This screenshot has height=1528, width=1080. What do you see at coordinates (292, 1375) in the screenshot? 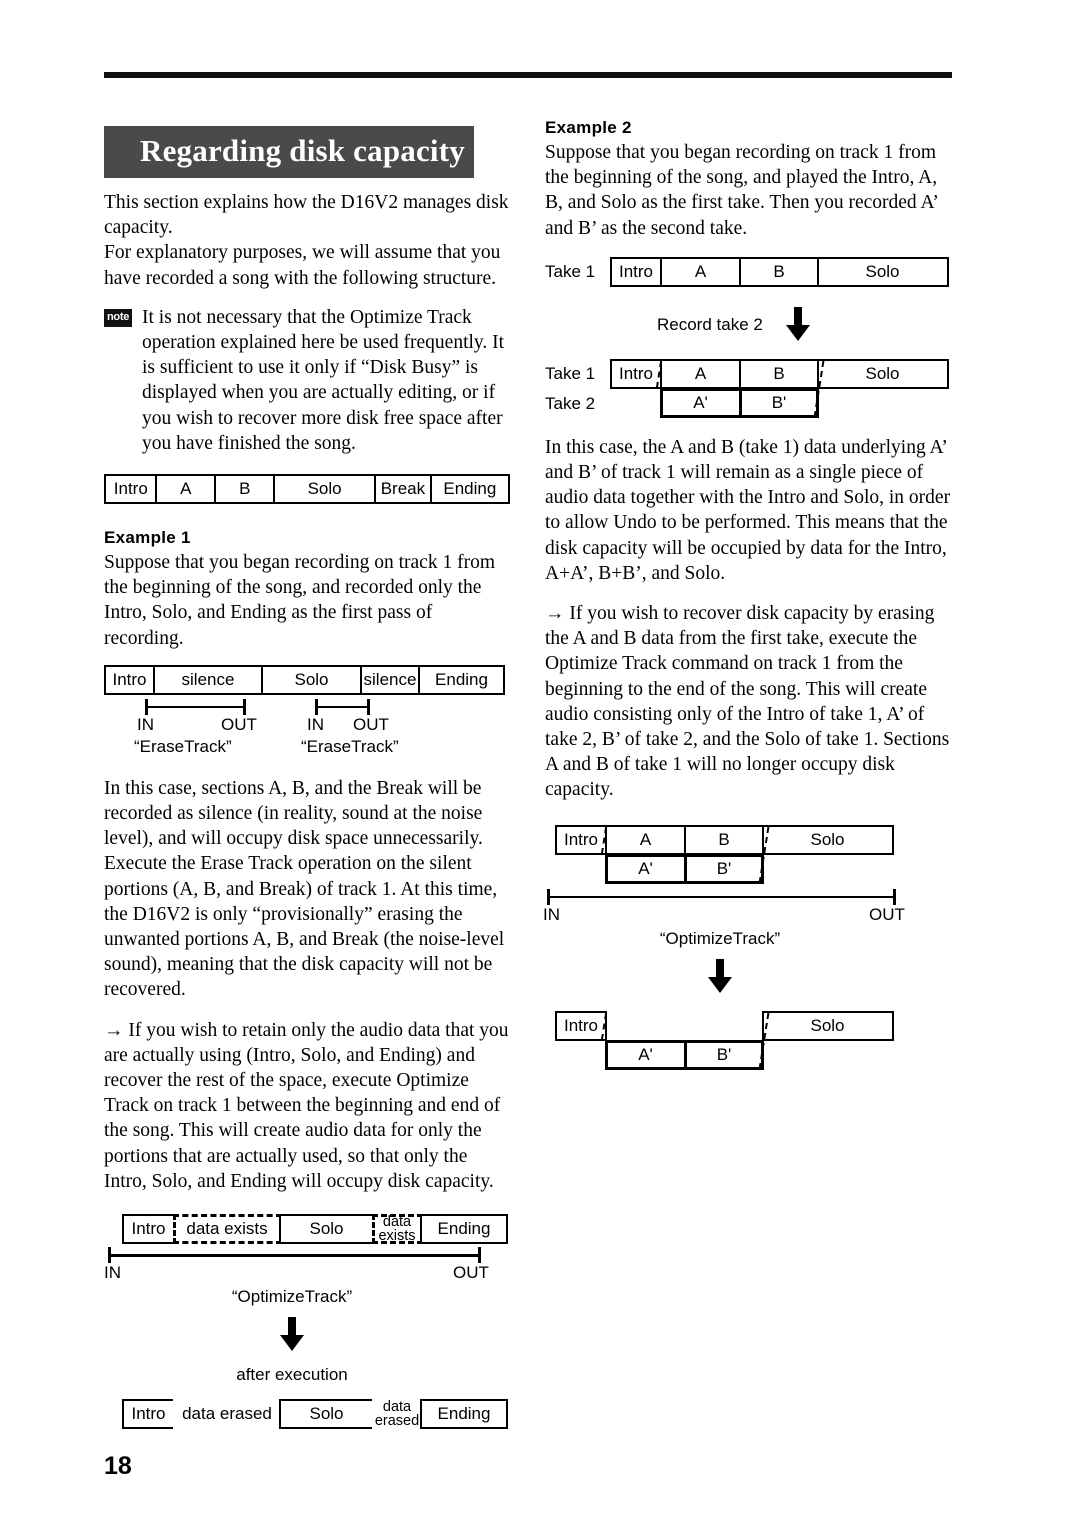
I see `after-execution-label: after execution` at bounding box center [292, 1375].